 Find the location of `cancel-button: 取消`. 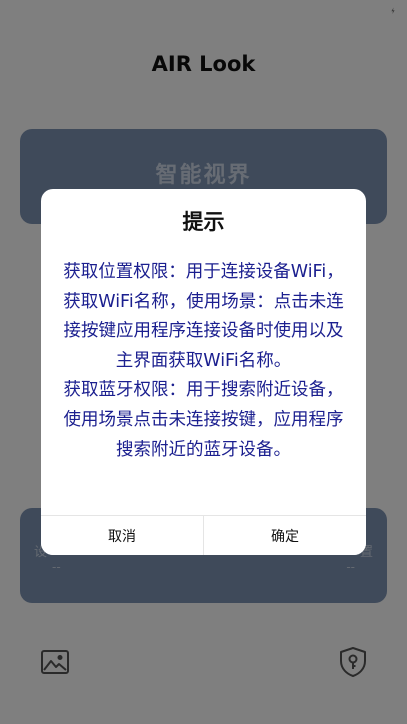

cancel-button: 取消 is located at coordinates (122, 535).